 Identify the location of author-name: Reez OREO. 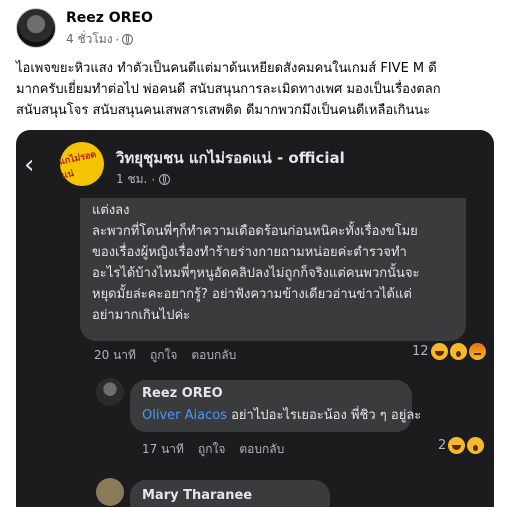
(109, 18).